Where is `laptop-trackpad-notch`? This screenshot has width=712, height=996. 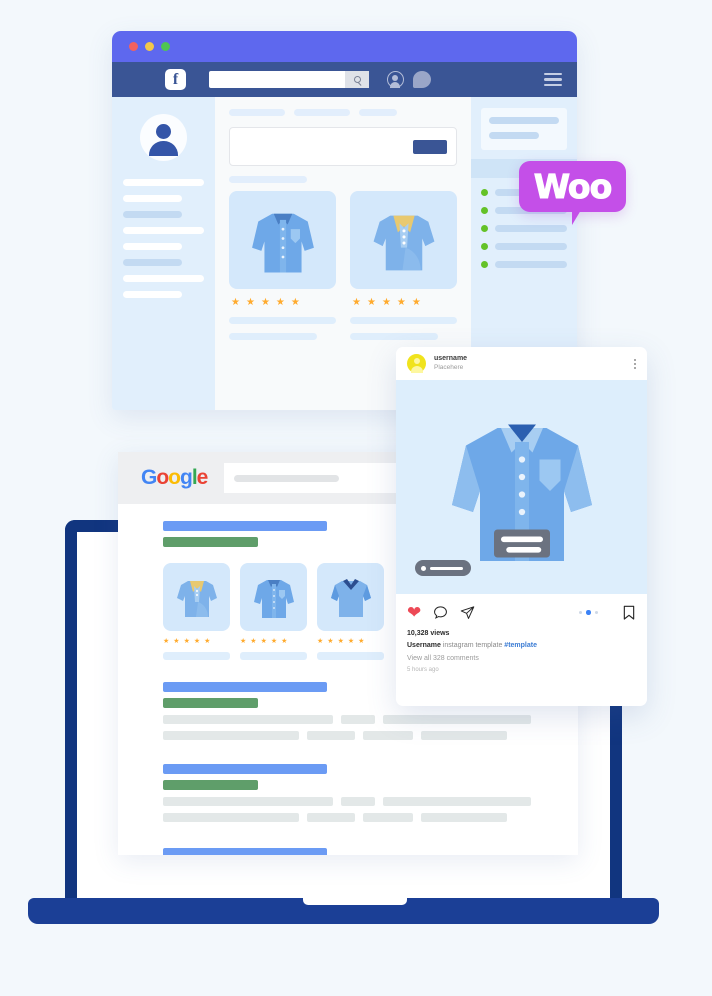 laptop-trackpad-notch is located at coordinates (355, 901).